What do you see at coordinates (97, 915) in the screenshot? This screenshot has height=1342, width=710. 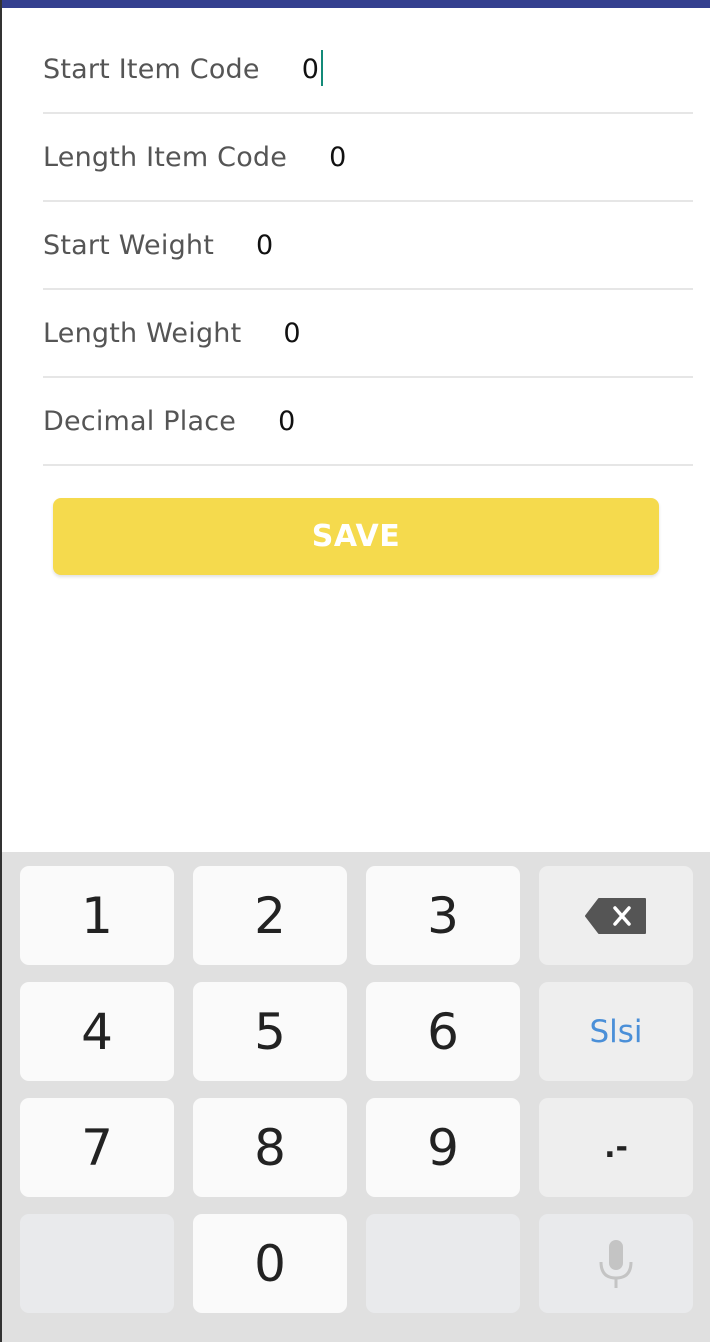 I see `key-1: 1` at bounding box center [97, 915].